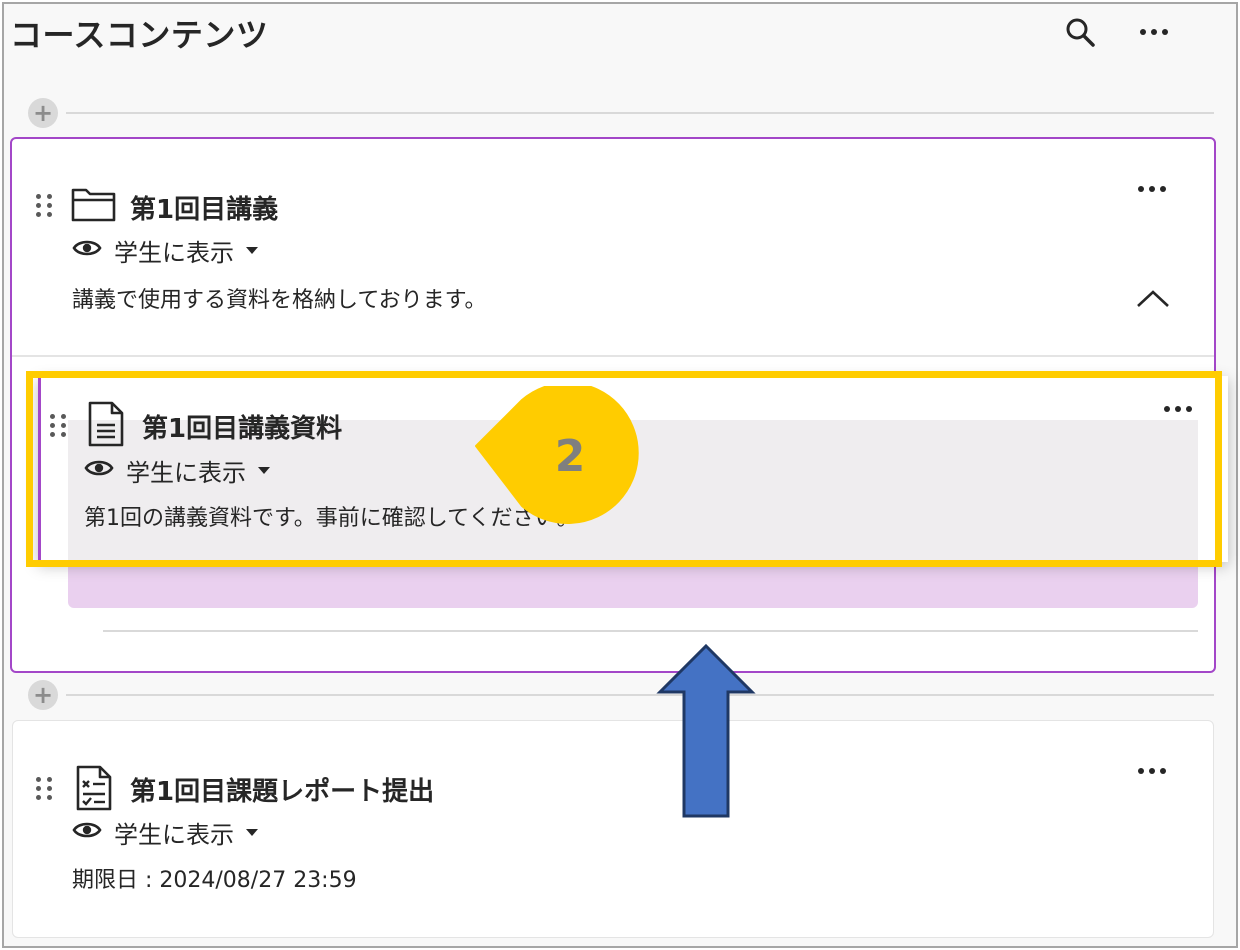 Image resolution: width=1240 pixels, height=950 pixels. What do you see at coordinates (94, 790) in the screenshot?
I see `assignment-icon` at bounding box center [94, 790].